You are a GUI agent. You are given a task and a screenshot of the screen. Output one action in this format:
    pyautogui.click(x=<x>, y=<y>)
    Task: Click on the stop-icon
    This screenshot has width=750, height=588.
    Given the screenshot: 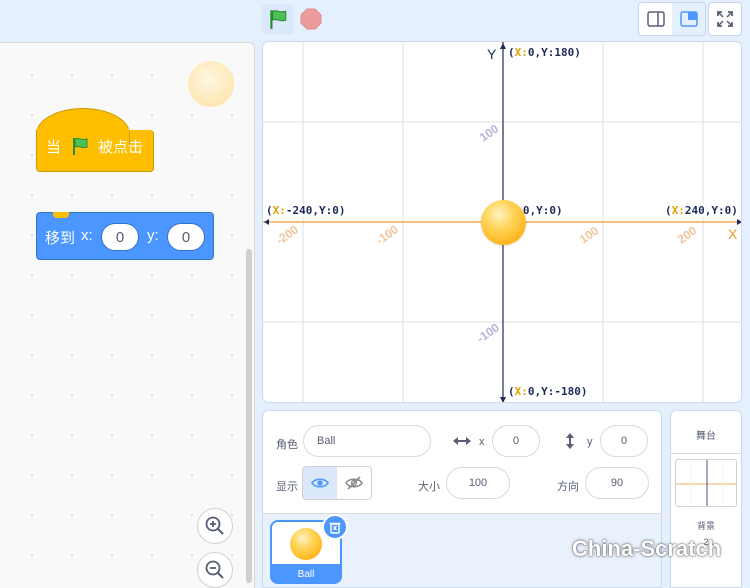 What is the action you would take?
    pyautogui.click(x=311, y=19)
    